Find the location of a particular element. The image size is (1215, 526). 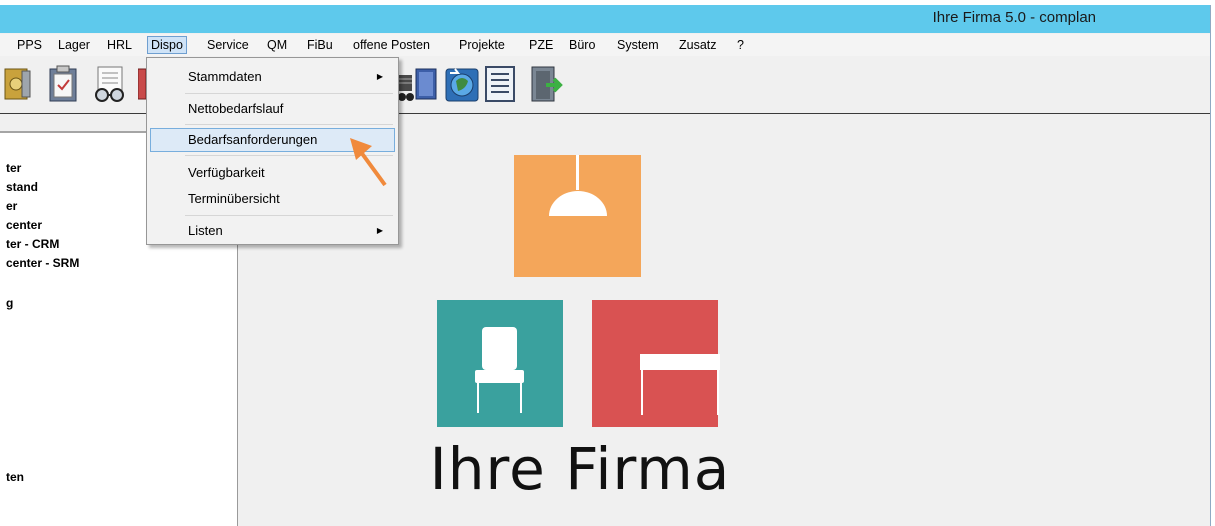

menu-system: System is located at coordinates (638, 45).